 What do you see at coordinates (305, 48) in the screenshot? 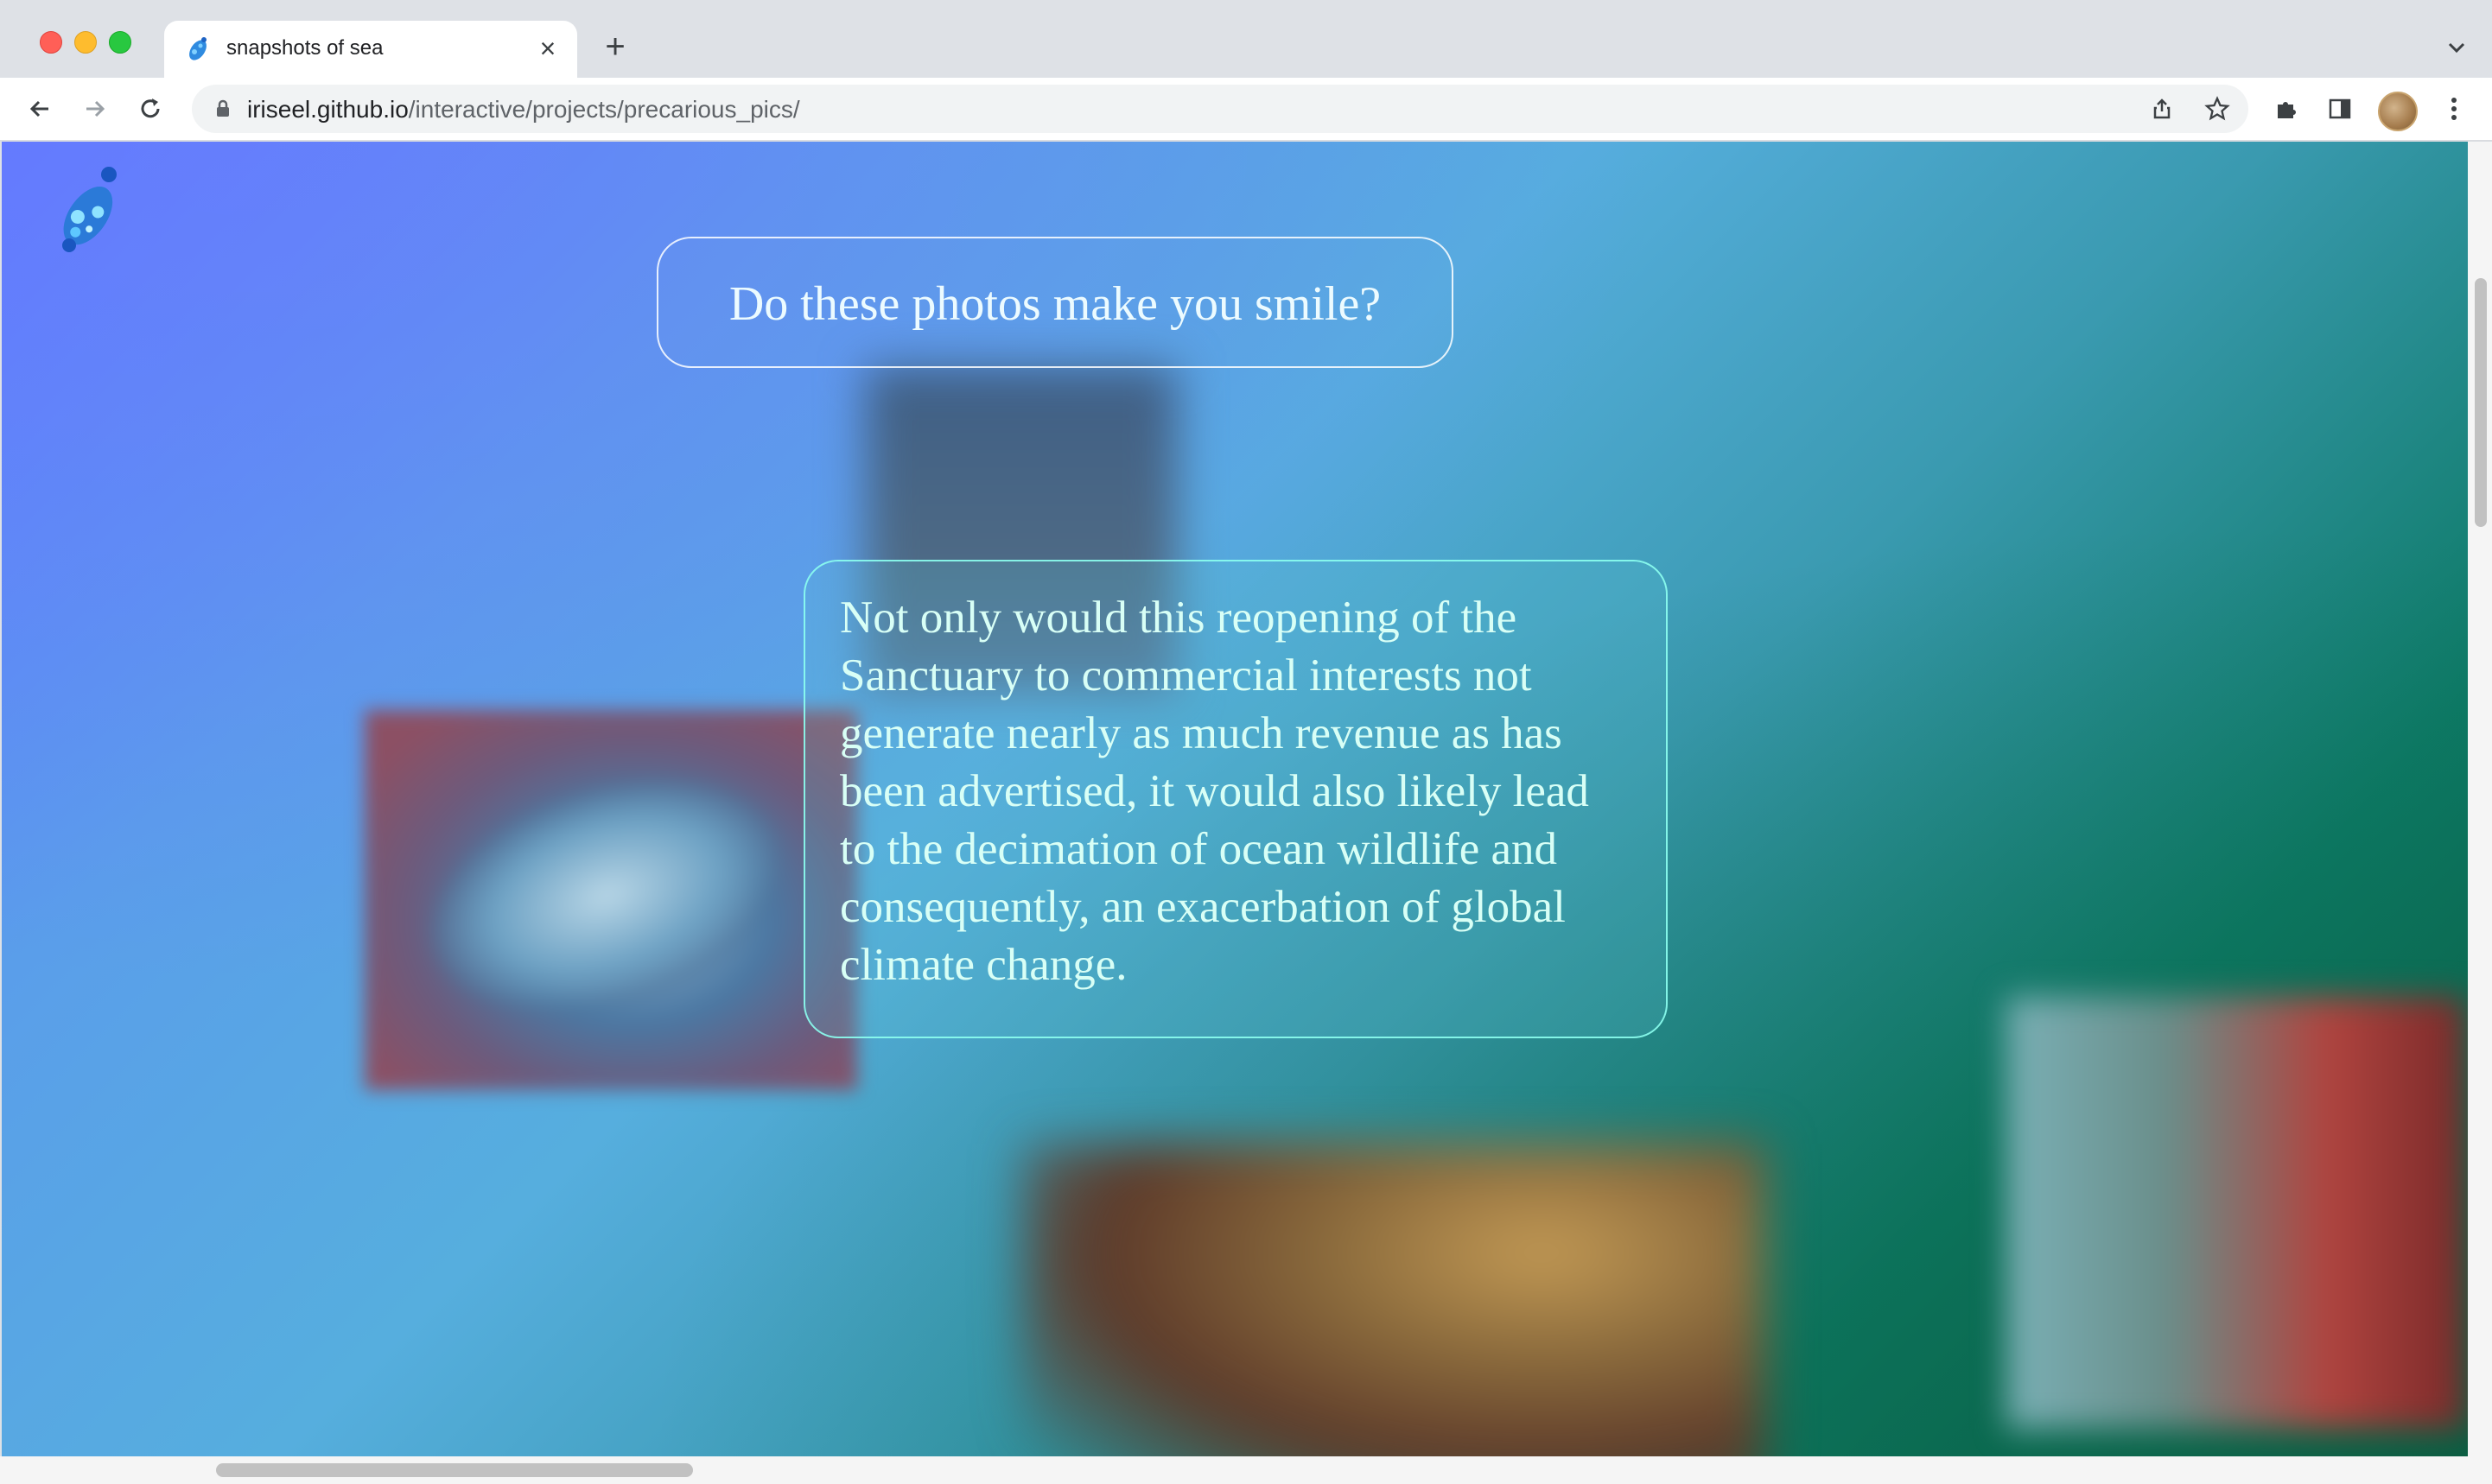
I see `tab-title: snapshots of sea` at bounding box center [305, 48].